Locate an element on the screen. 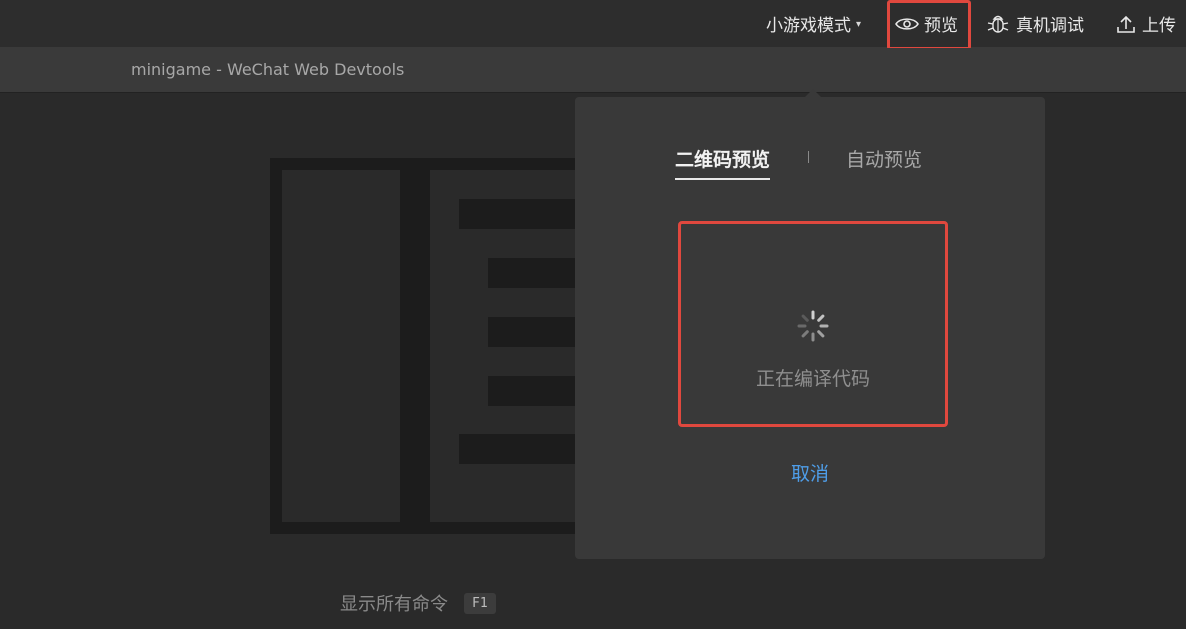 The image size is (1186, 629). preview-highlight-box is located at coordinates (929, 25).